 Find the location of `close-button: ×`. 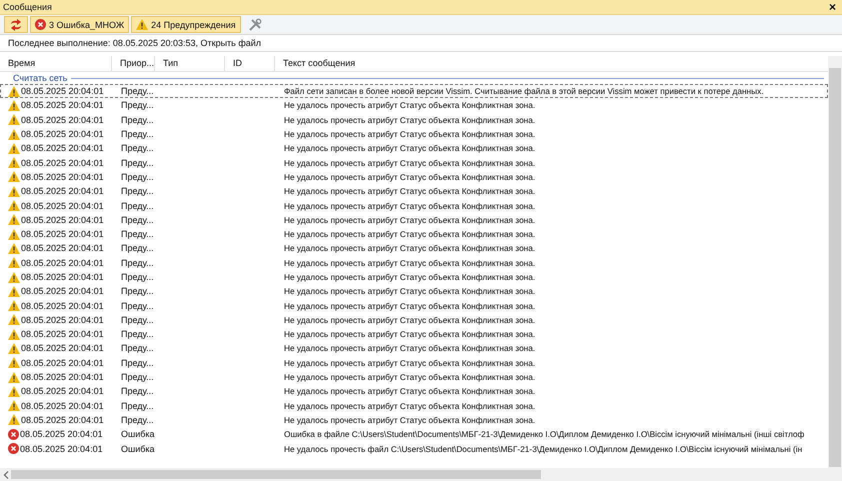

close-button: × is located at coordinates (832, 7).